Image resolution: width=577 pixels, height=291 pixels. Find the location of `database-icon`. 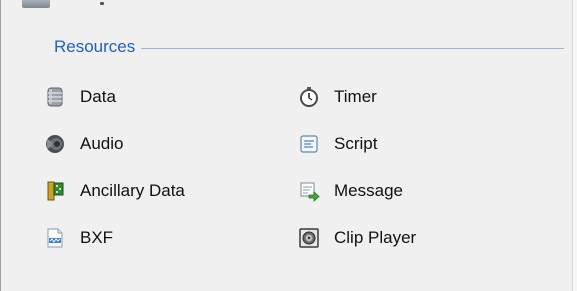

database-icon is located at coordinates (55, 97).